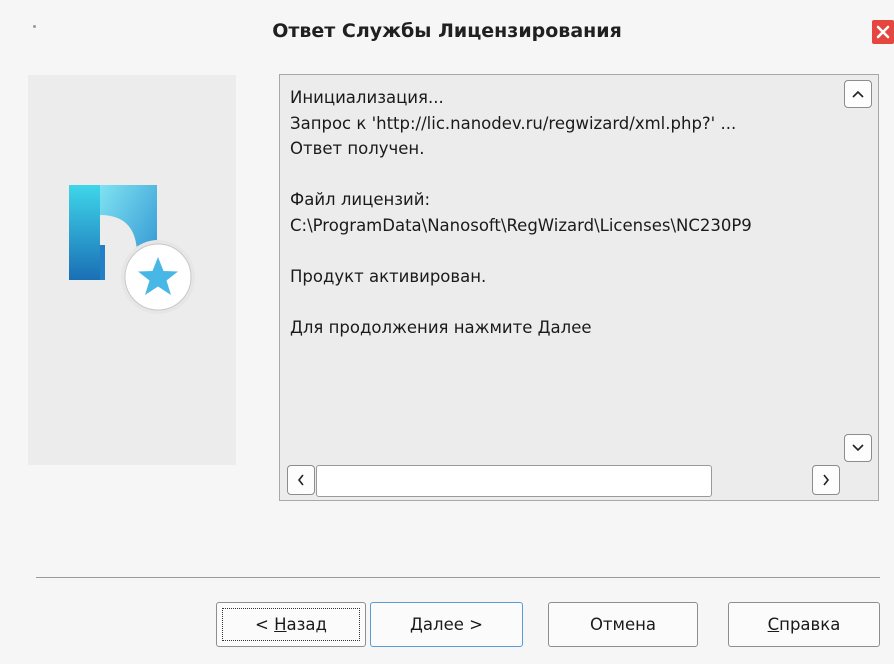 The image size is (894, 664). I want to click on nanocad-logo-icon, so click(132, 249).